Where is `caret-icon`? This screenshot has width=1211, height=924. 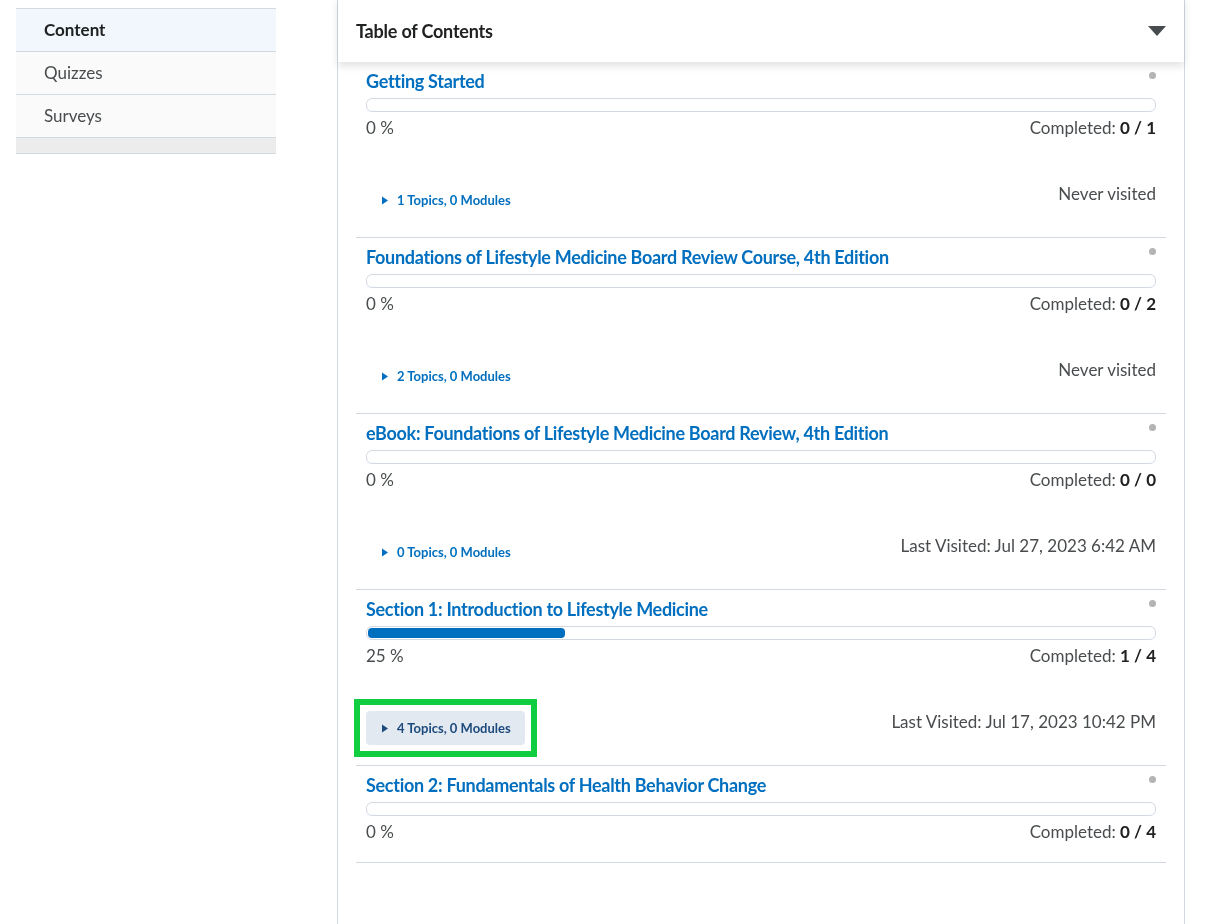 caret-icon is located at coordinates (1157, 31).